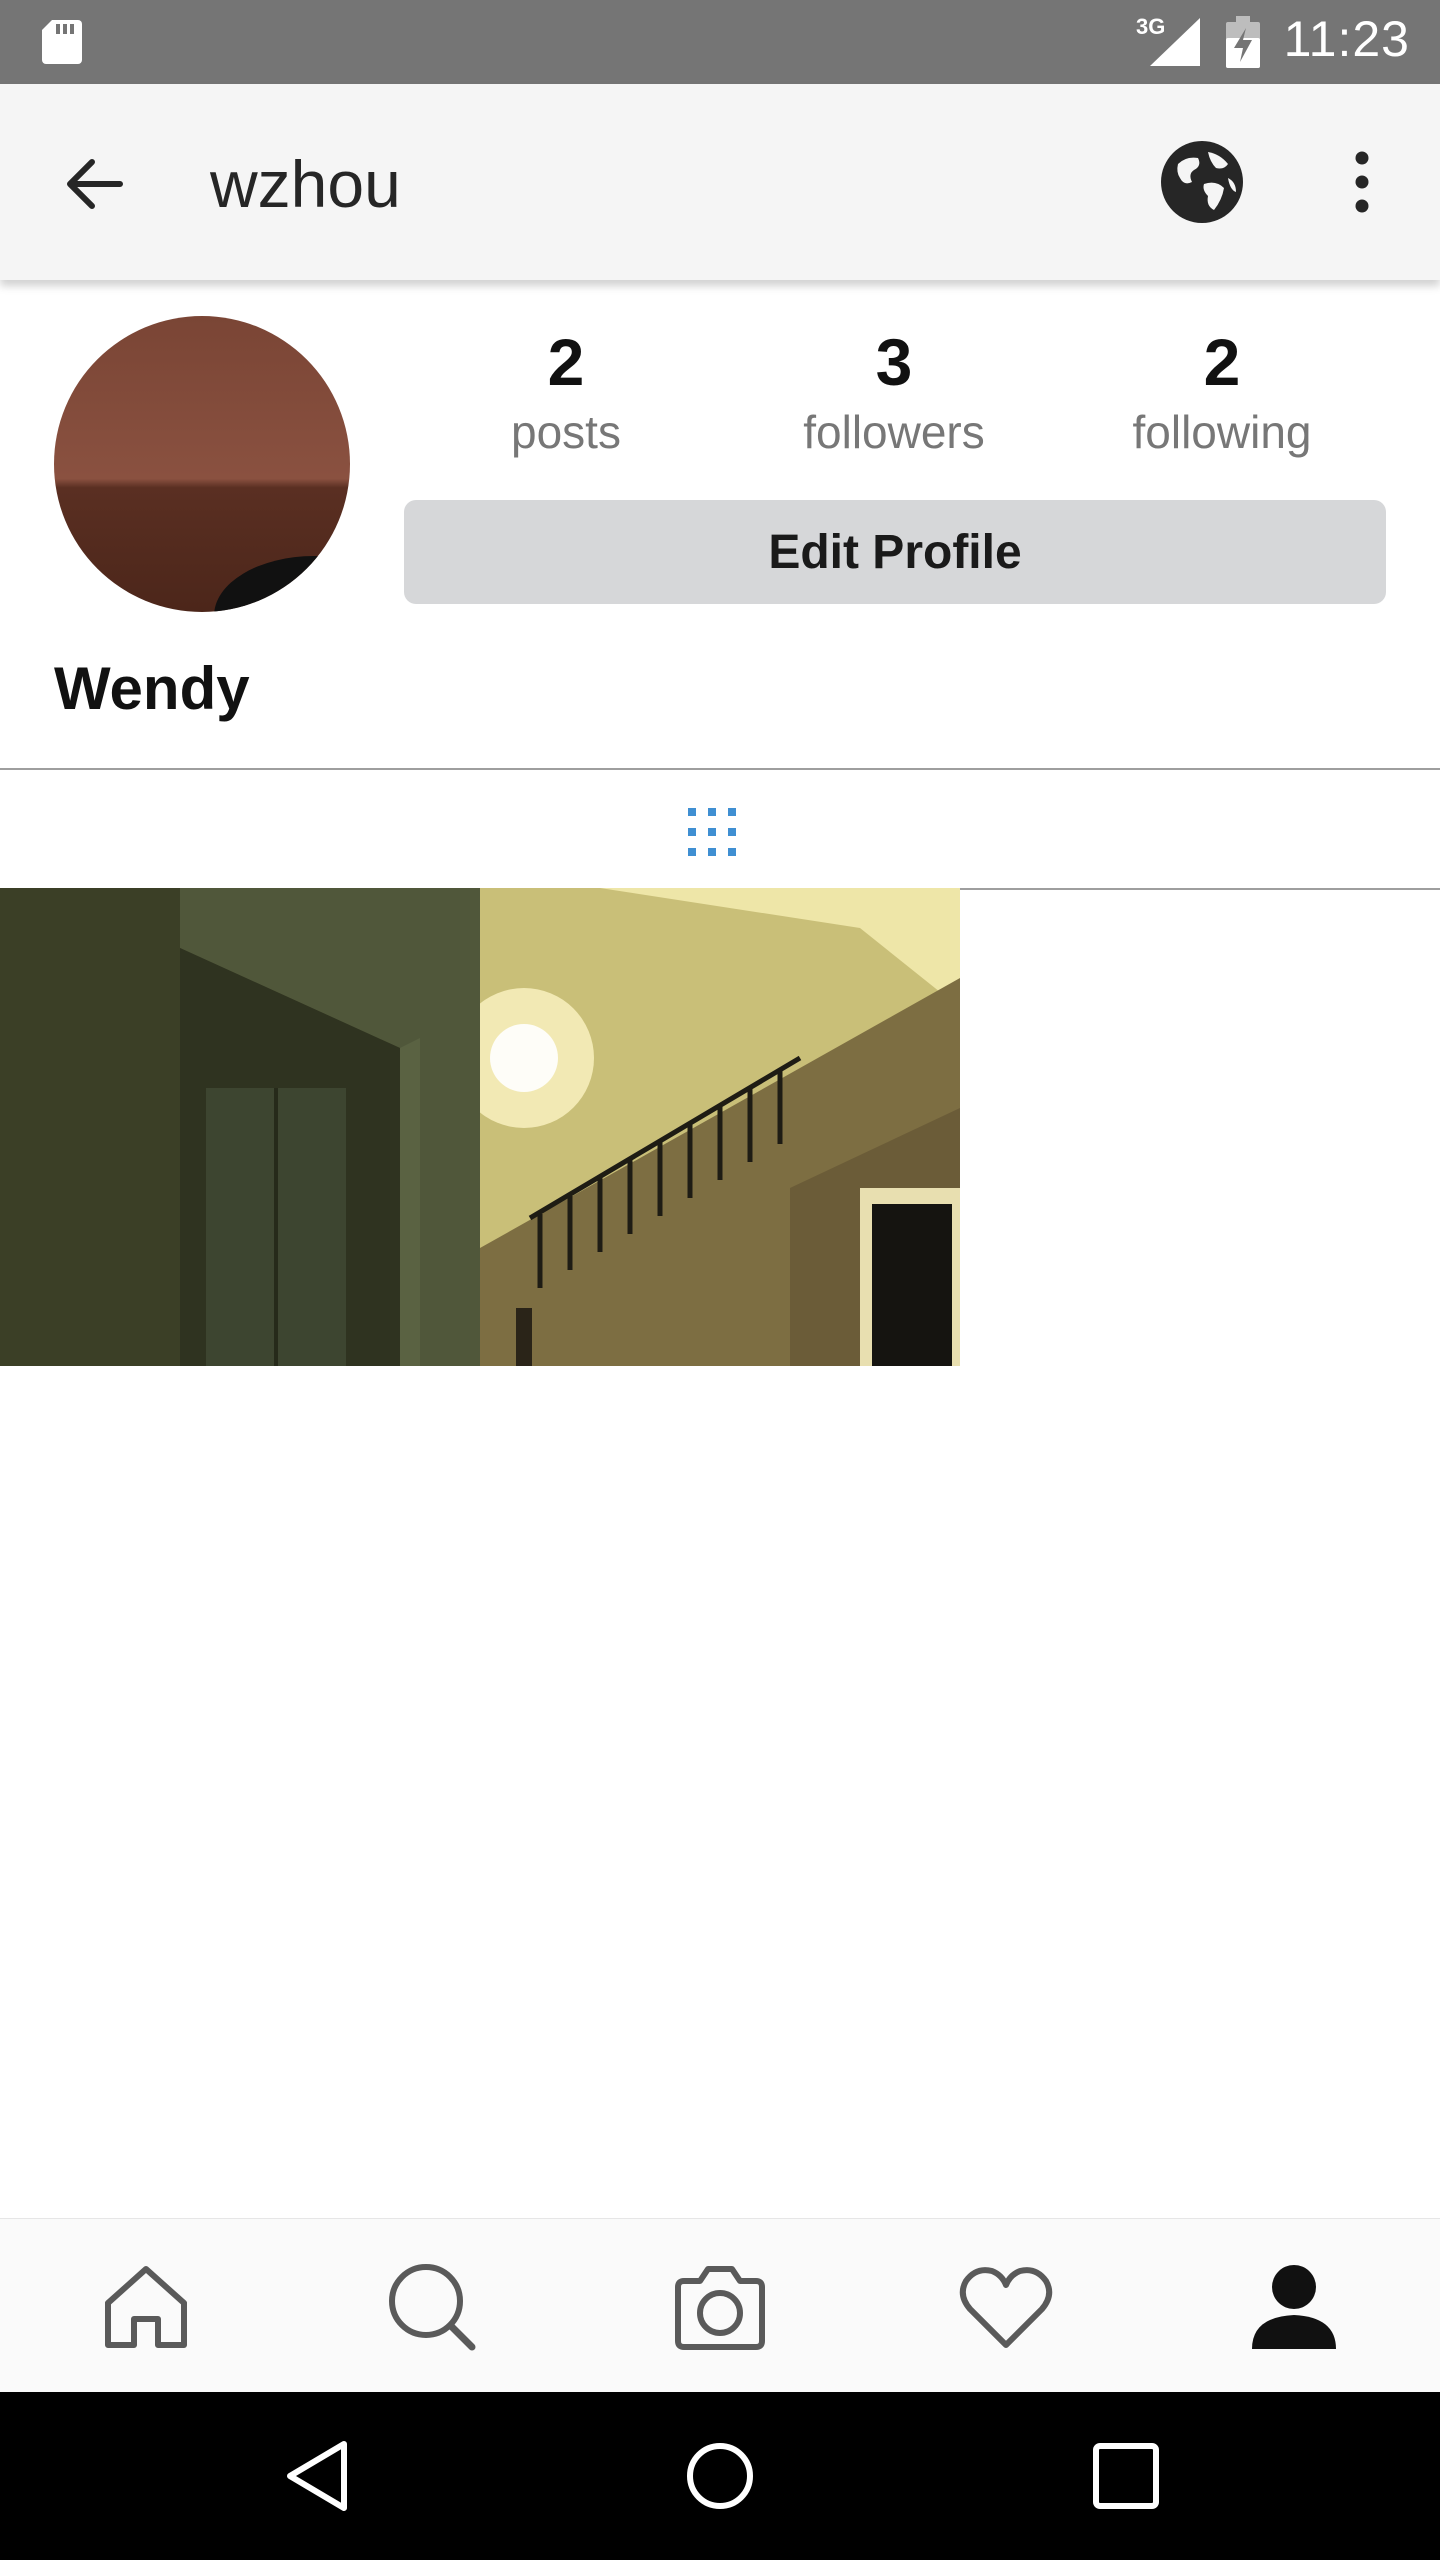  I want to click on nav-back-icon, so click(318, 2476).